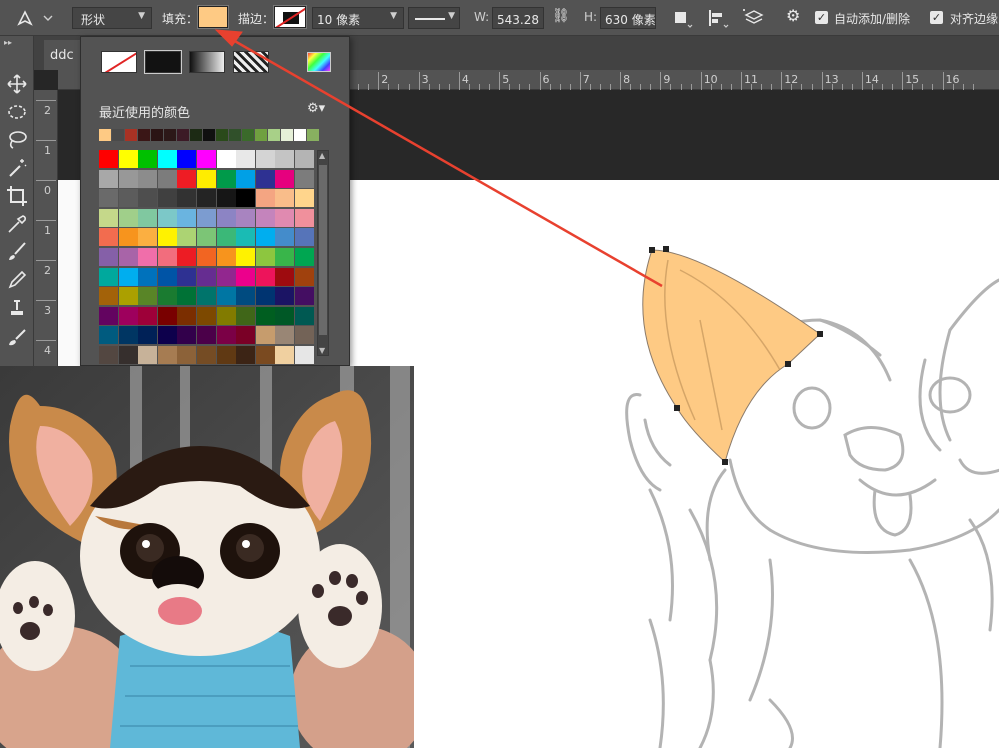 This screenshot has width=999, height=748. What do you see at coordinates (17, 252) in the screenshot?
I see `brush-tool-icon` at bounding box center [17, 252].